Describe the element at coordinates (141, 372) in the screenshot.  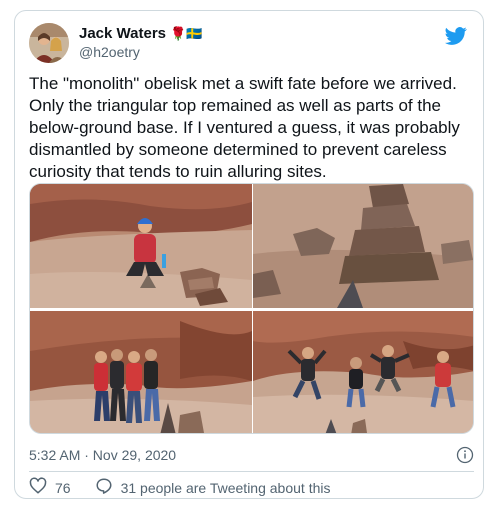
I see `photo-group-of-four-standing` at that location.